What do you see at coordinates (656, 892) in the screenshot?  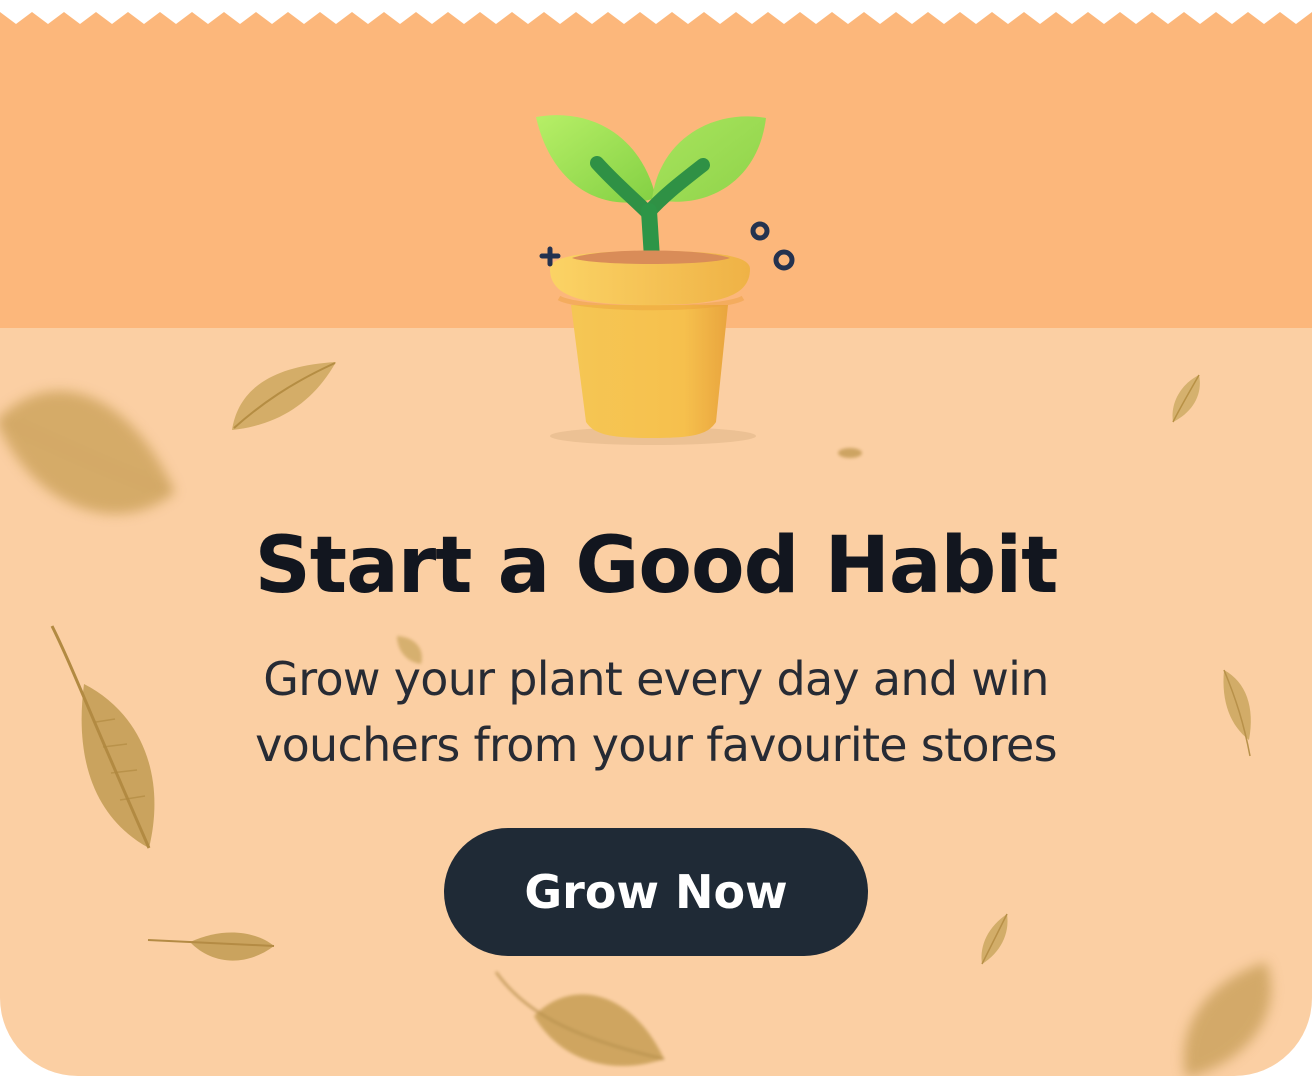 I see `grow-now-button: Grow Now` at bounding box center [656, 892].